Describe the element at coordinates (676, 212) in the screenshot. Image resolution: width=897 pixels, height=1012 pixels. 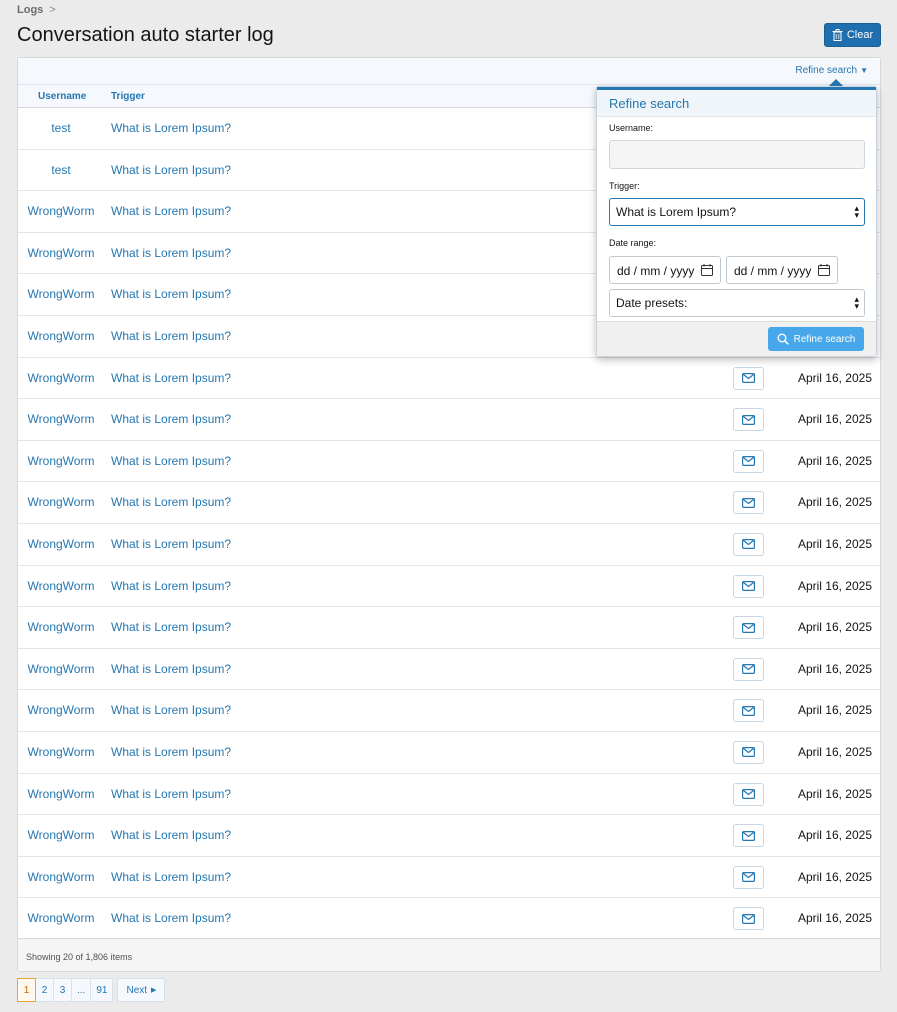
I see `trigger-select-value: What is Lorem Ipsum?` at that location.